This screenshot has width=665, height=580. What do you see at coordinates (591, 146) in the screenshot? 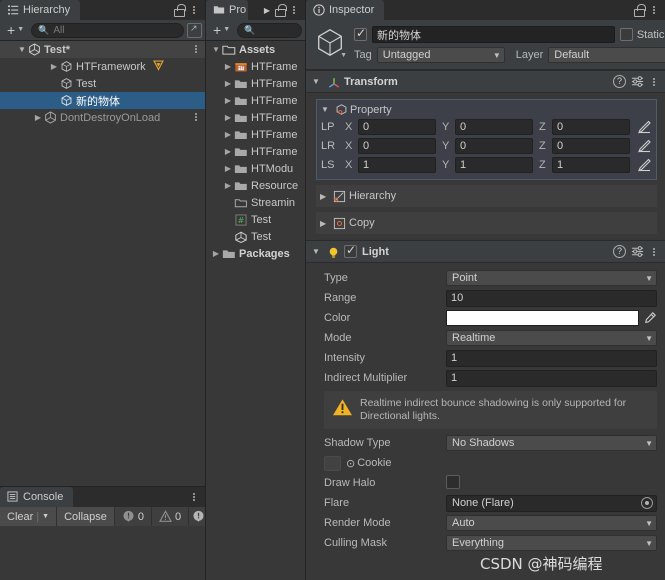
I see `lr-z-field: 0` at bounding box center [591, 146].